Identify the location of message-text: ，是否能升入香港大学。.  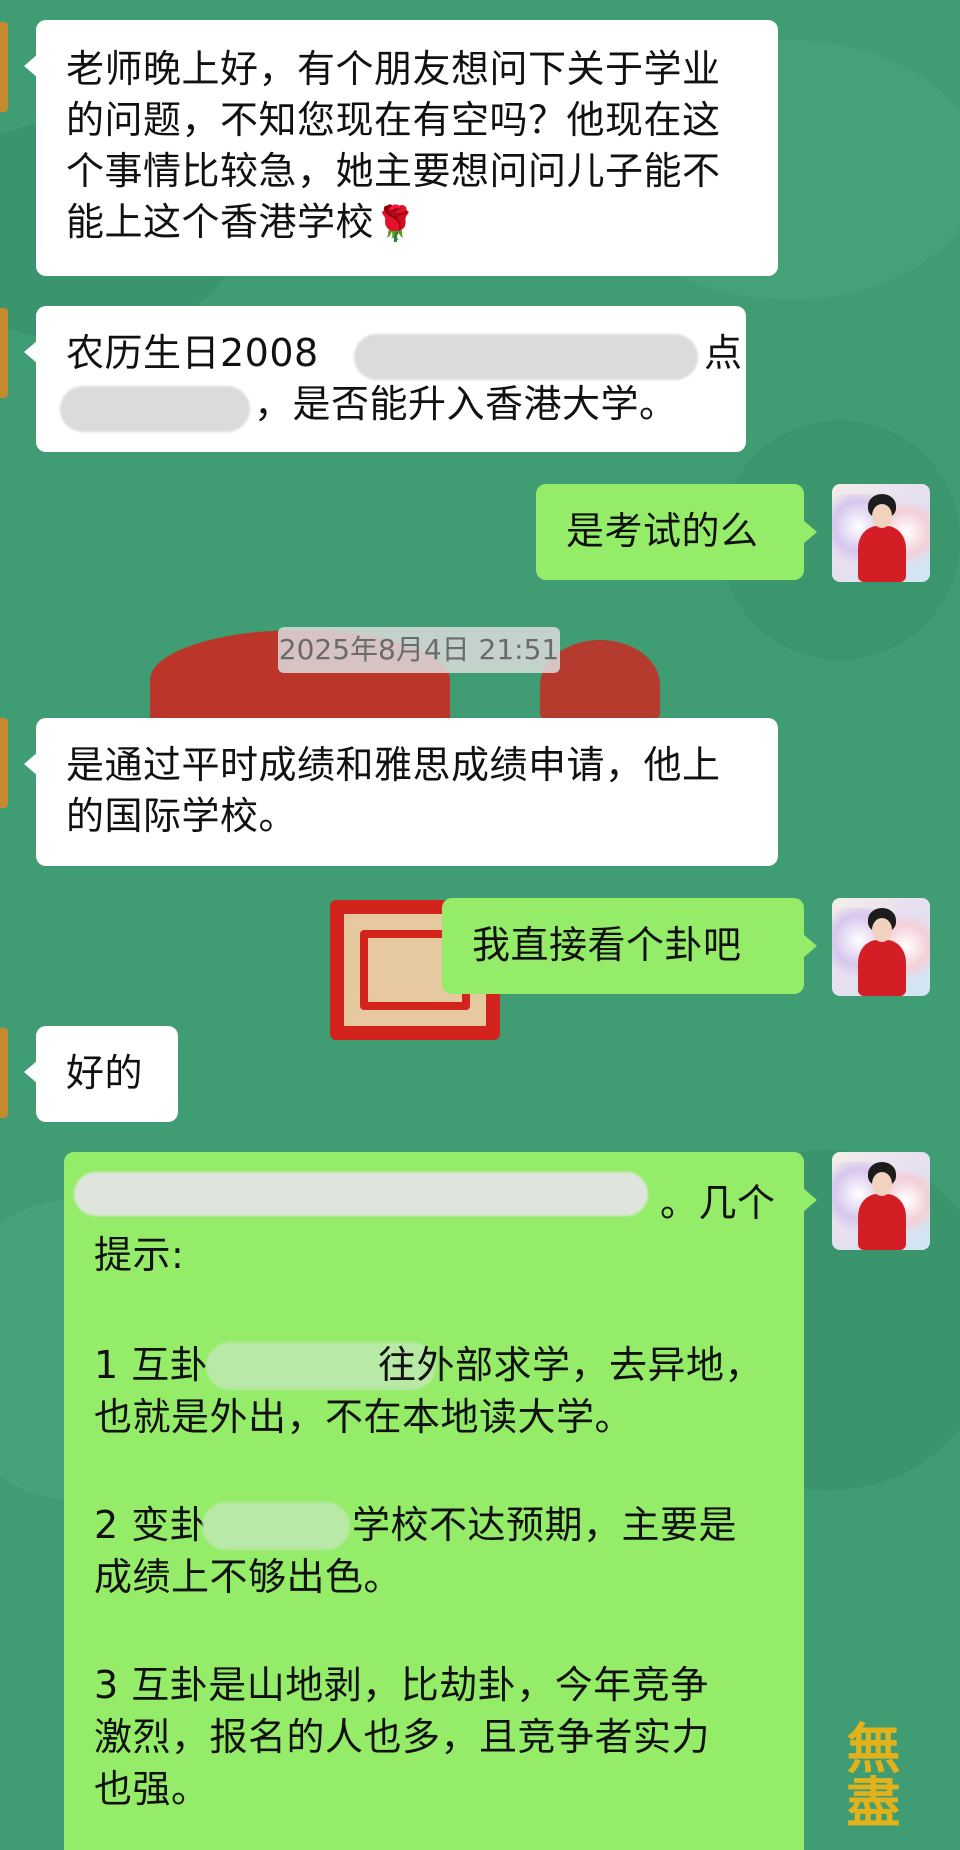
(466, 404).